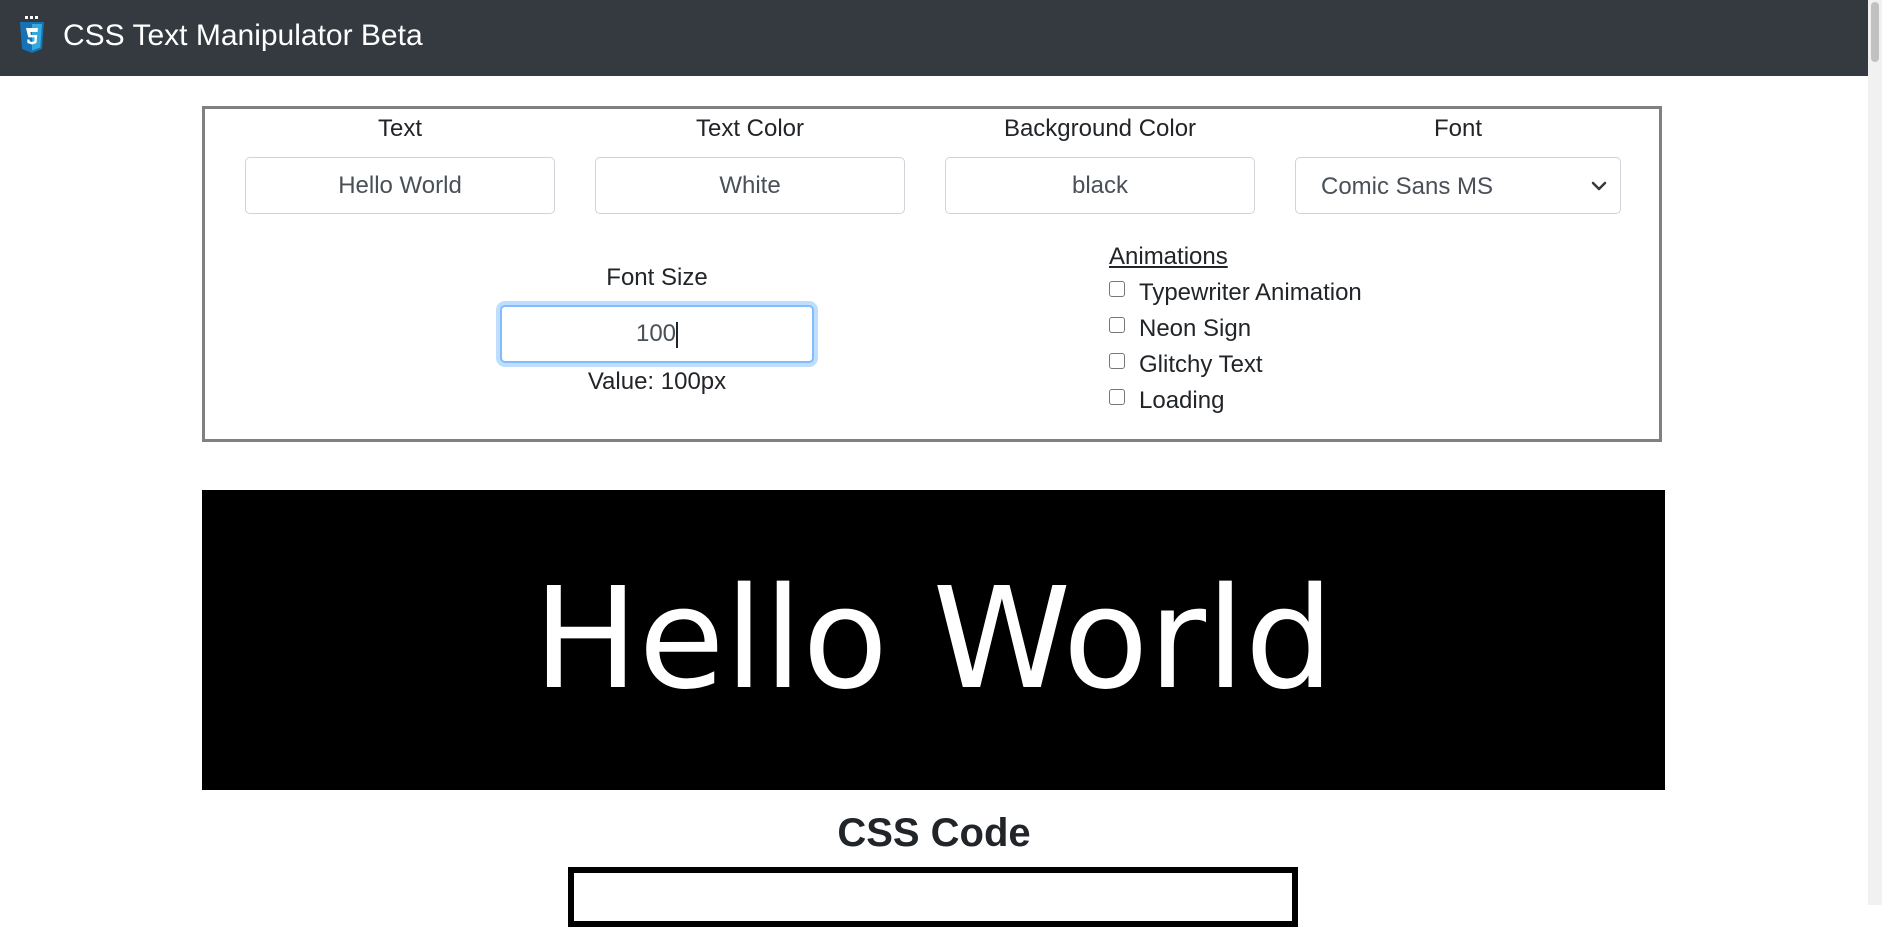 This screenshot has height=927, width=1882. What do you see at coordinates (677, 334) in the screenshot?
I see `text-cursor` at bounding box center [677, 334].